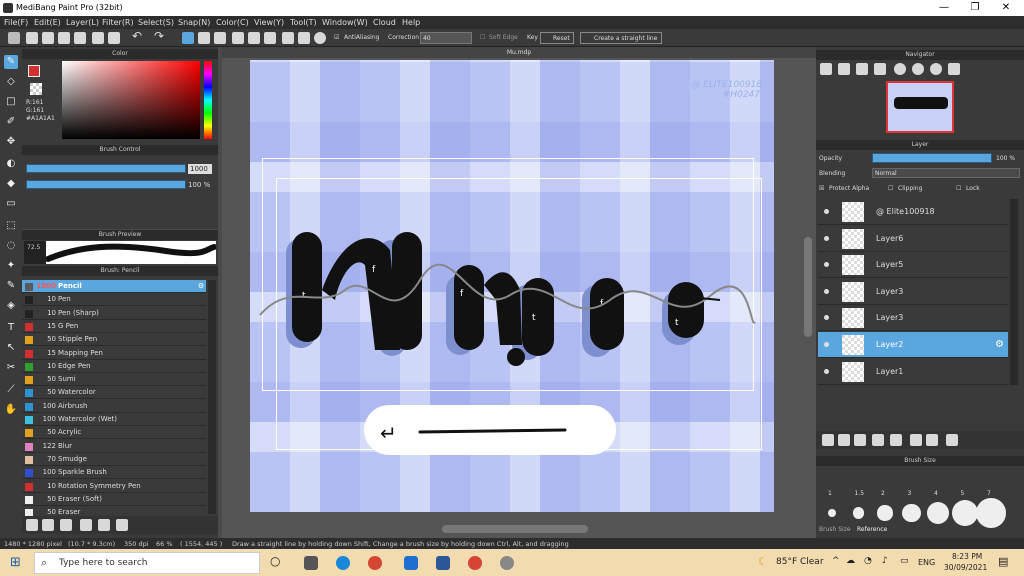 This screenshot has height=576, width=1024. Describe the element at coordinates (862, 69) in the screenshot. I see `nav-fit-icon` at that location.